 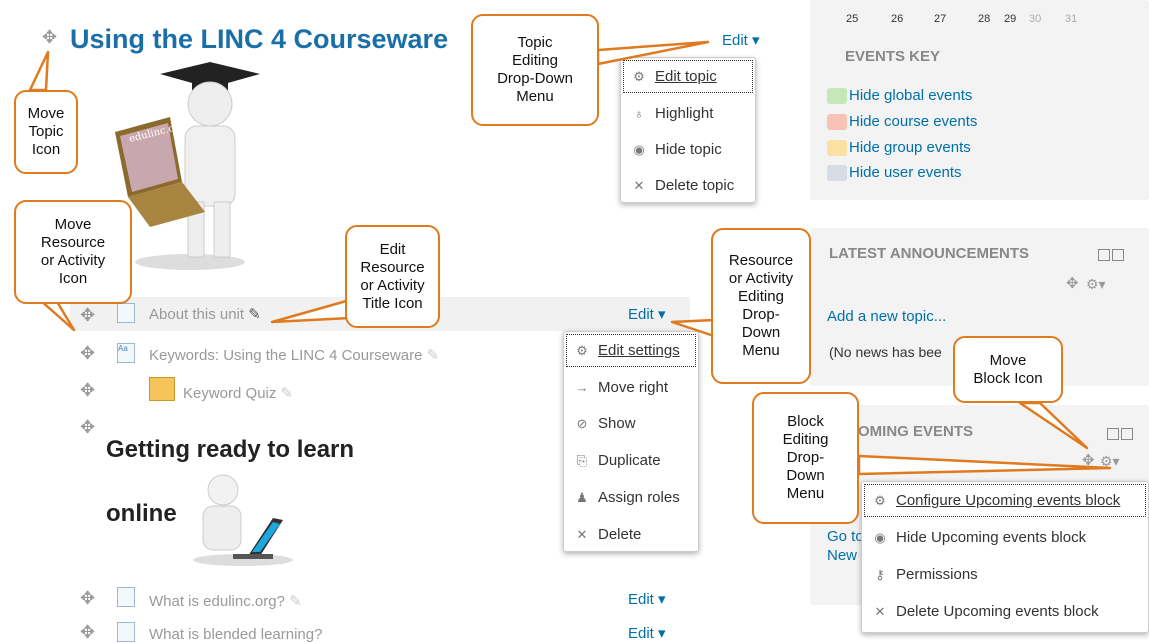 I want to click on callout-block-menu: Block Editing Drop- Down Menu, so click(x=805, y=458).